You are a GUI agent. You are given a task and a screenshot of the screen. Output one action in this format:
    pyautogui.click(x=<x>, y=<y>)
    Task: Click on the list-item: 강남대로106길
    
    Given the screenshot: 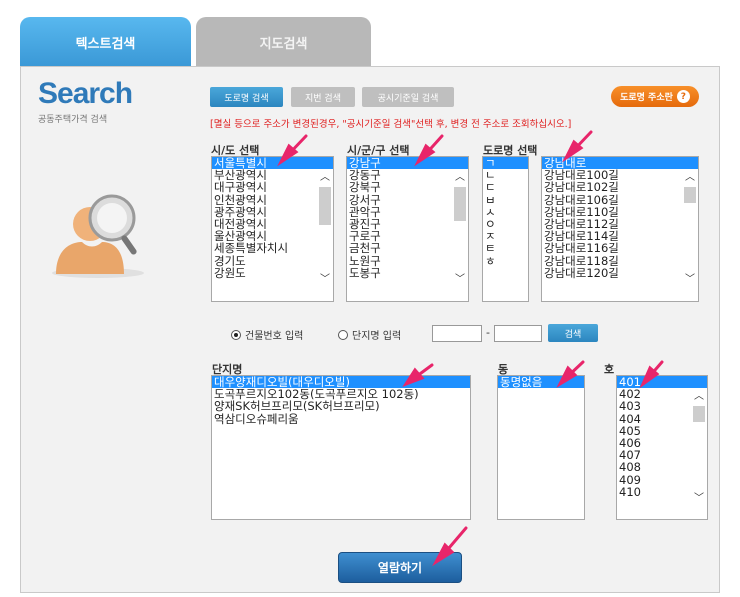 What is the action you would take?
    pyautogui.click(x=620, y=199)
    